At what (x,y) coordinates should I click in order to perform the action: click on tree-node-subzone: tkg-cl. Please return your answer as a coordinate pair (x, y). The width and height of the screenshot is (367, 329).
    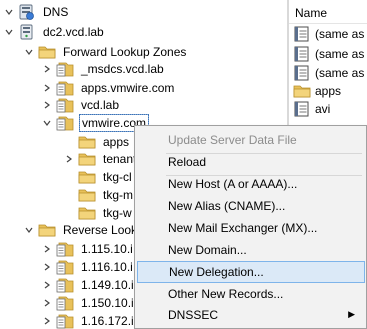
    Looking at the image, I should click on (106, 177).